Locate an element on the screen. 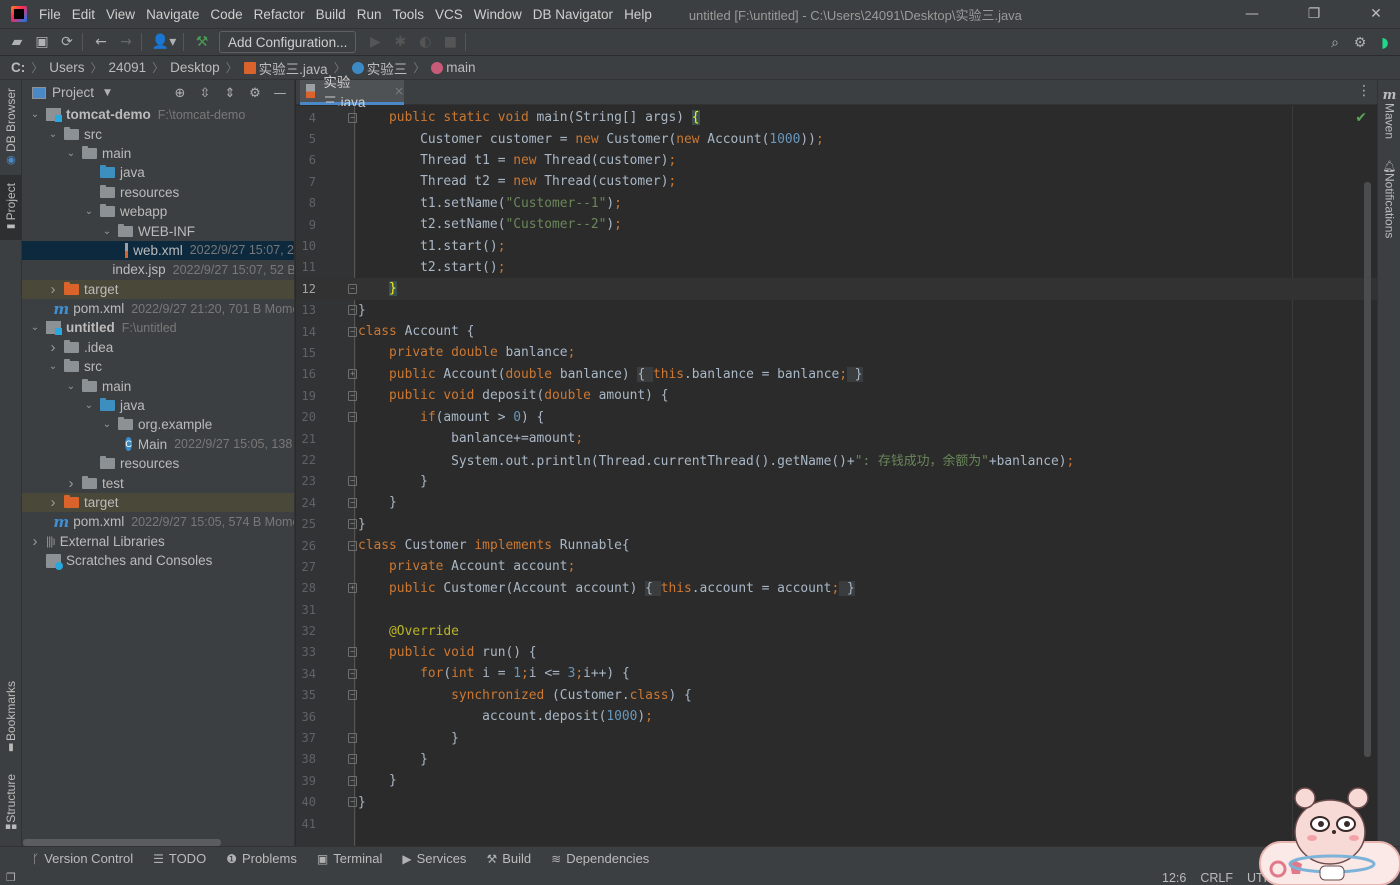 This screenshot has height=885, width=1400. tool-problems: ❶ Problems is located at coordinates (261, 858).